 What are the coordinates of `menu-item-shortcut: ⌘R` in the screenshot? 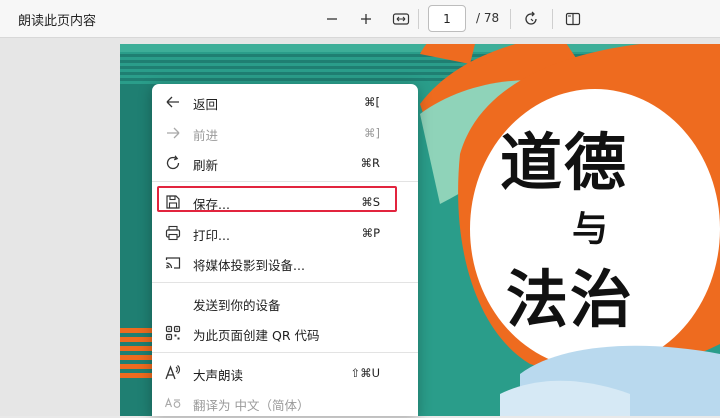 It's located at (370, 163).